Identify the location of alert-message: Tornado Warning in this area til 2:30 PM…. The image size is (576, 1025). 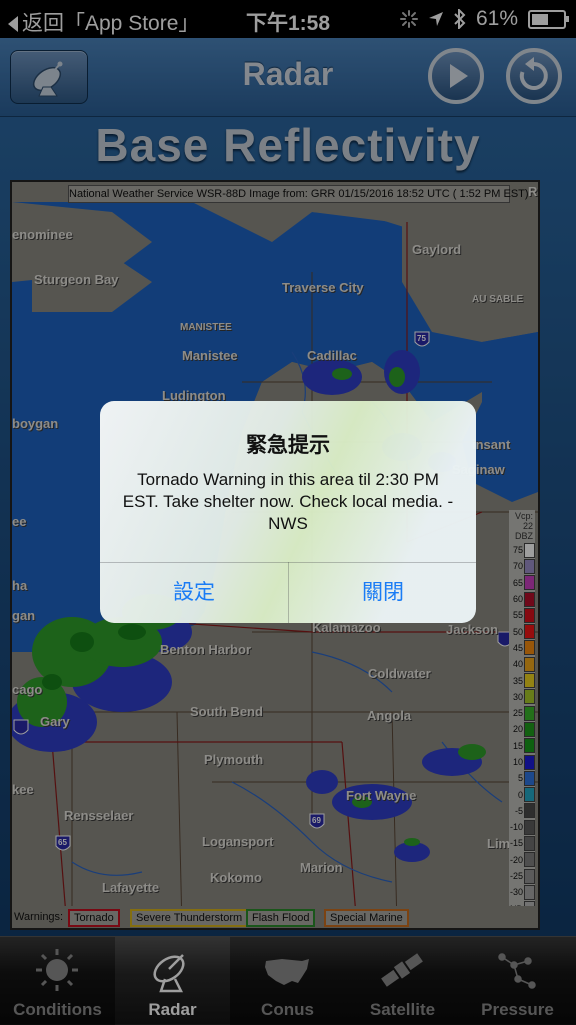
(288, 501).